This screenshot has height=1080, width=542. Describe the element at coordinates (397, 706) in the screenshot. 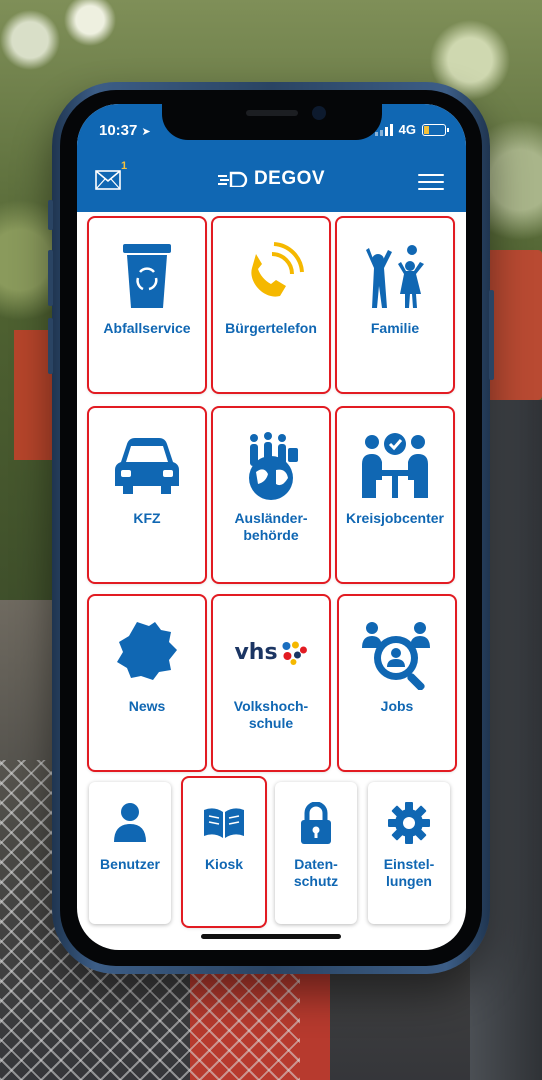

I see `tile-label: Jobs` at that location.